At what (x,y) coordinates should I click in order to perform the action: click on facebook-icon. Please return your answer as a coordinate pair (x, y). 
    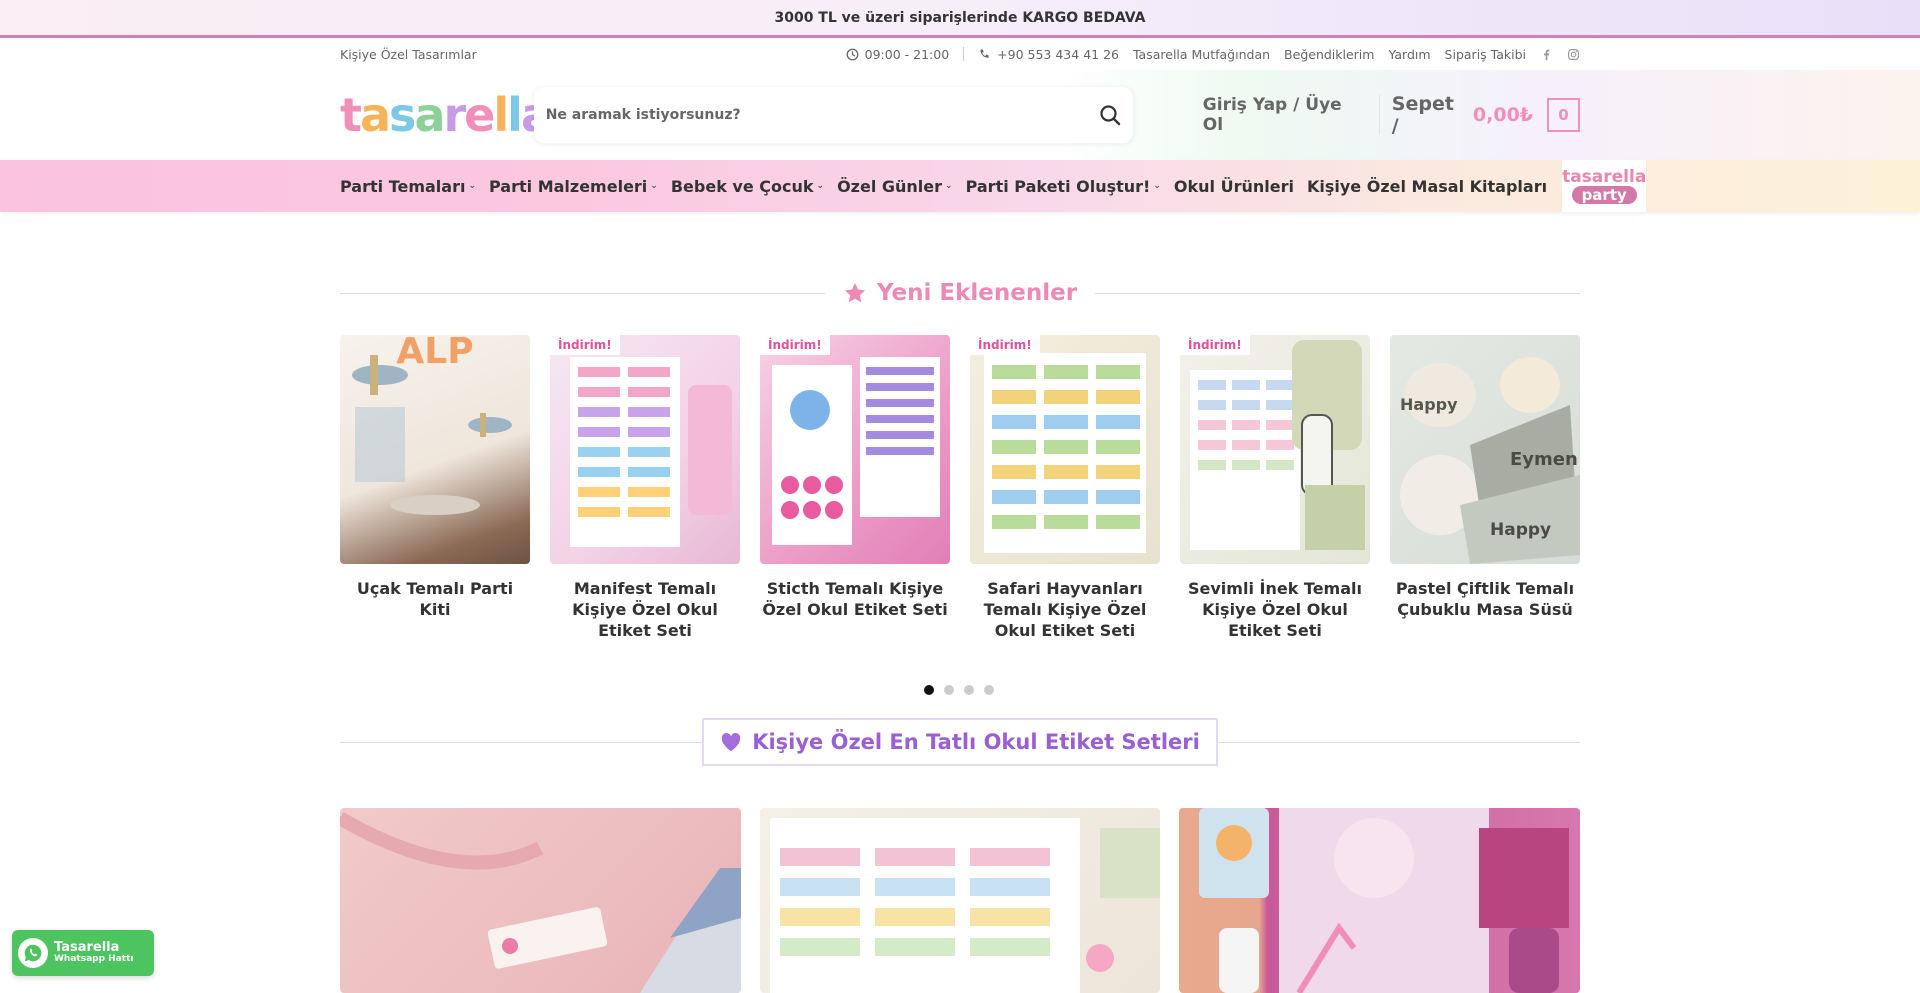
    Looking at the image, I should click on (1546, 54).